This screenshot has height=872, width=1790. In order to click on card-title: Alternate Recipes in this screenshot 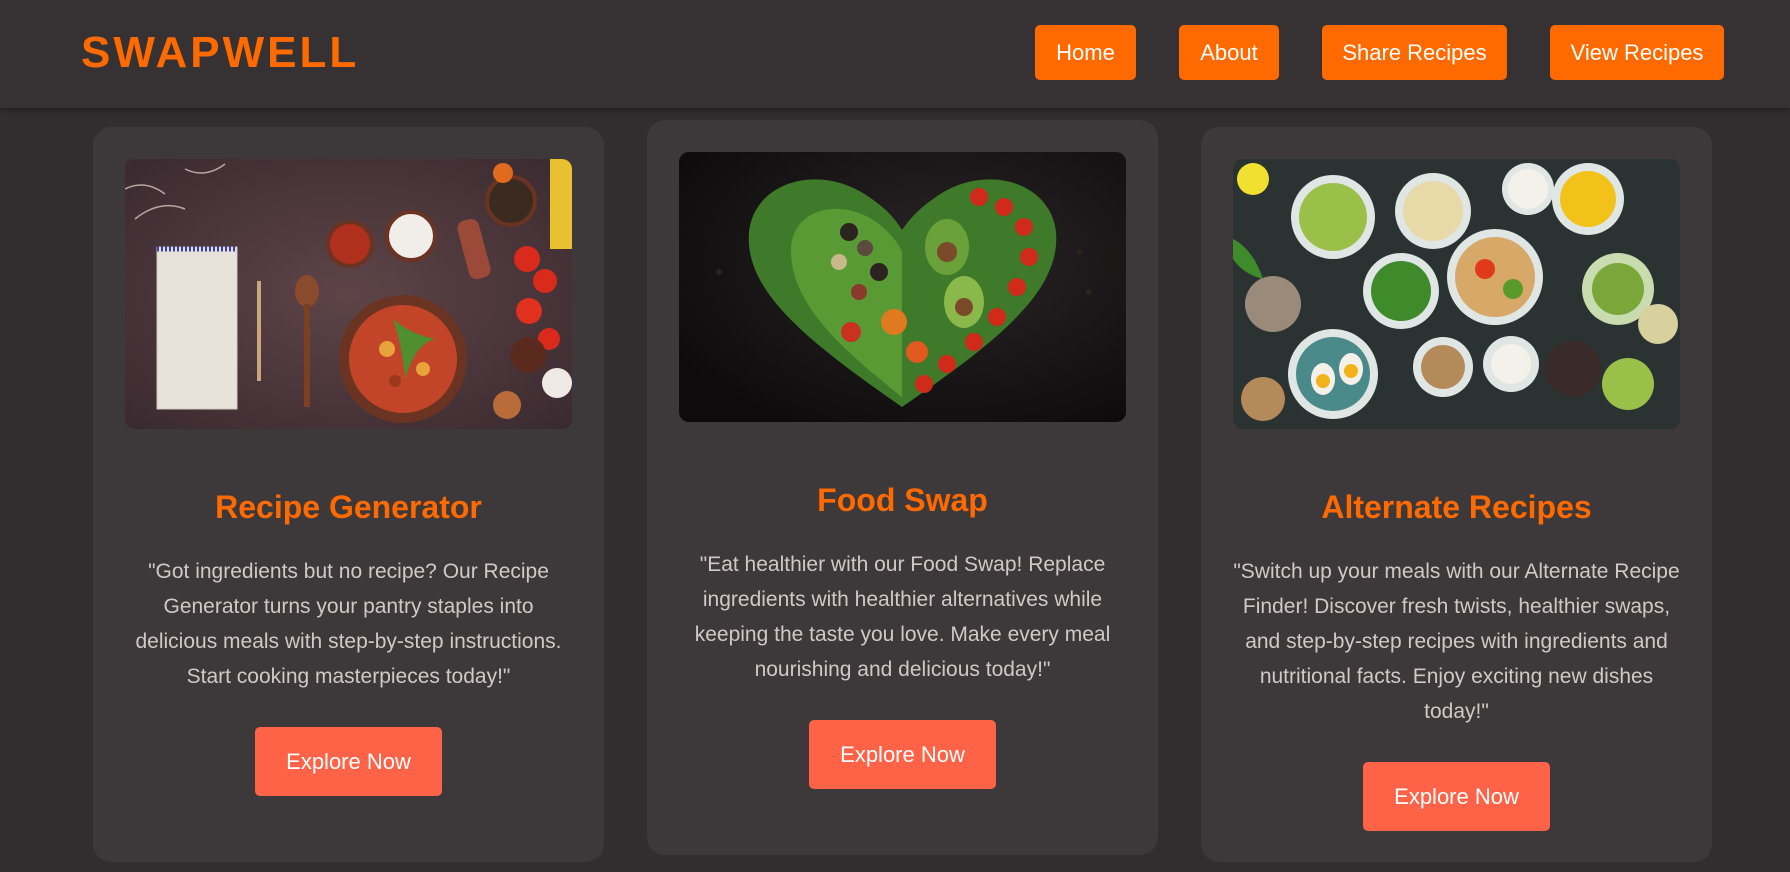, I will do `click(1456, 507)`.